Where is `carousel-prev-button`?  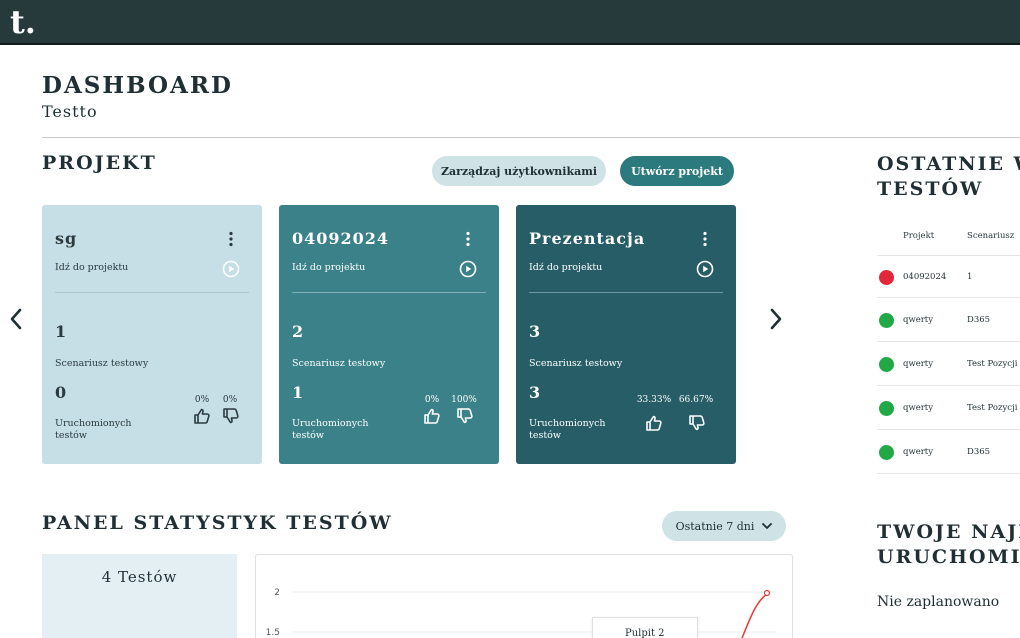
carousel-prev-button is located at coordinates (16, 319).